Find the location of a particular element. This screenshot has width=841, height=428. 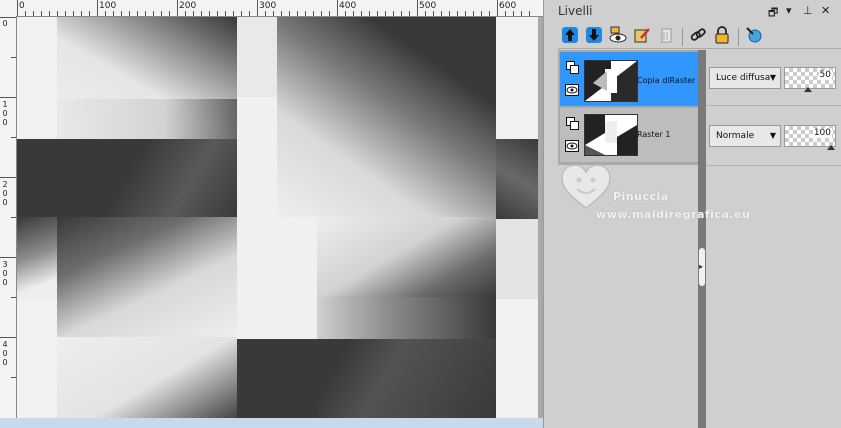

status-strip is located at coordinates (271, 423).